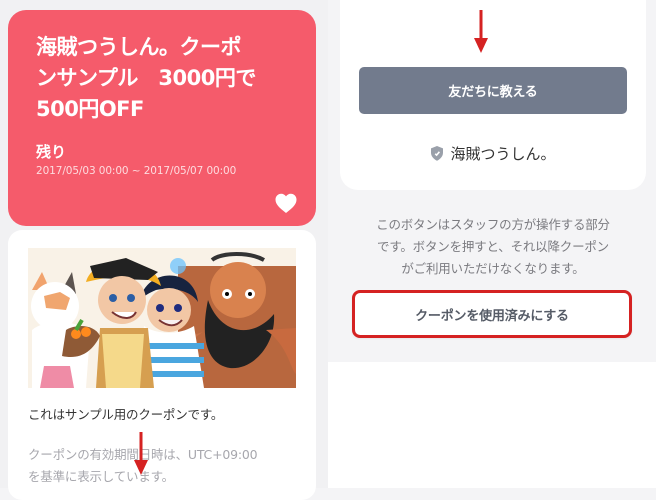  What do you see at coordinates (136, 171) in the screenshot?
I see `coupon-period: 2017/05/03 00:00 ~ 2017/05/07 00:00` at bounding box center [136, 171].